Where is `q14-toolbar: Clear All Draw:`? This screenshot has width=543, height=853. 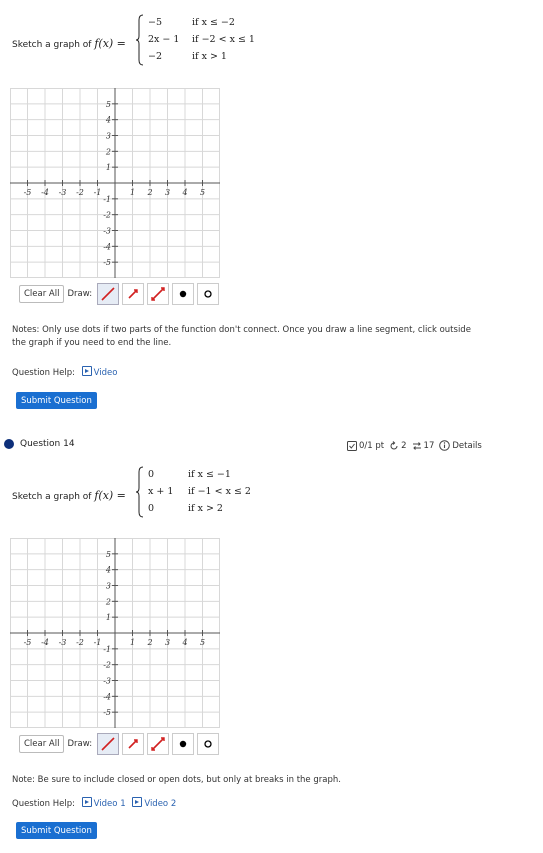
q14-toolbar: Clear All Draw: is located at coordinates (119, 744).